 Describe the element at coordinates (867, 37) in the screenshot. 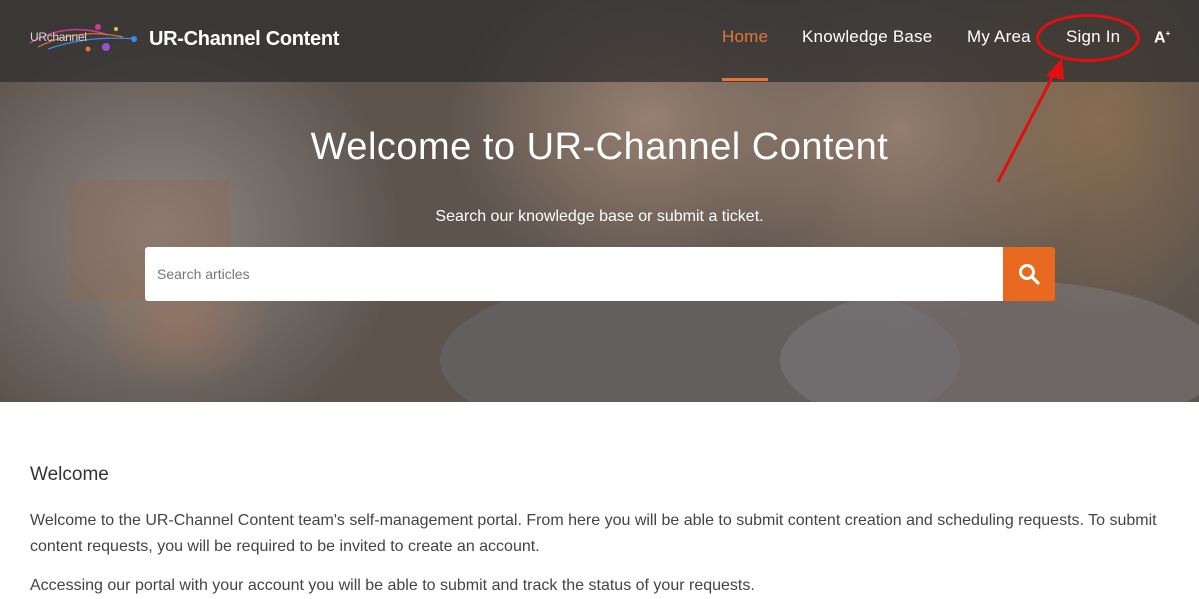

I see `nav-knowledge-base: Knowledge Base` at that location.